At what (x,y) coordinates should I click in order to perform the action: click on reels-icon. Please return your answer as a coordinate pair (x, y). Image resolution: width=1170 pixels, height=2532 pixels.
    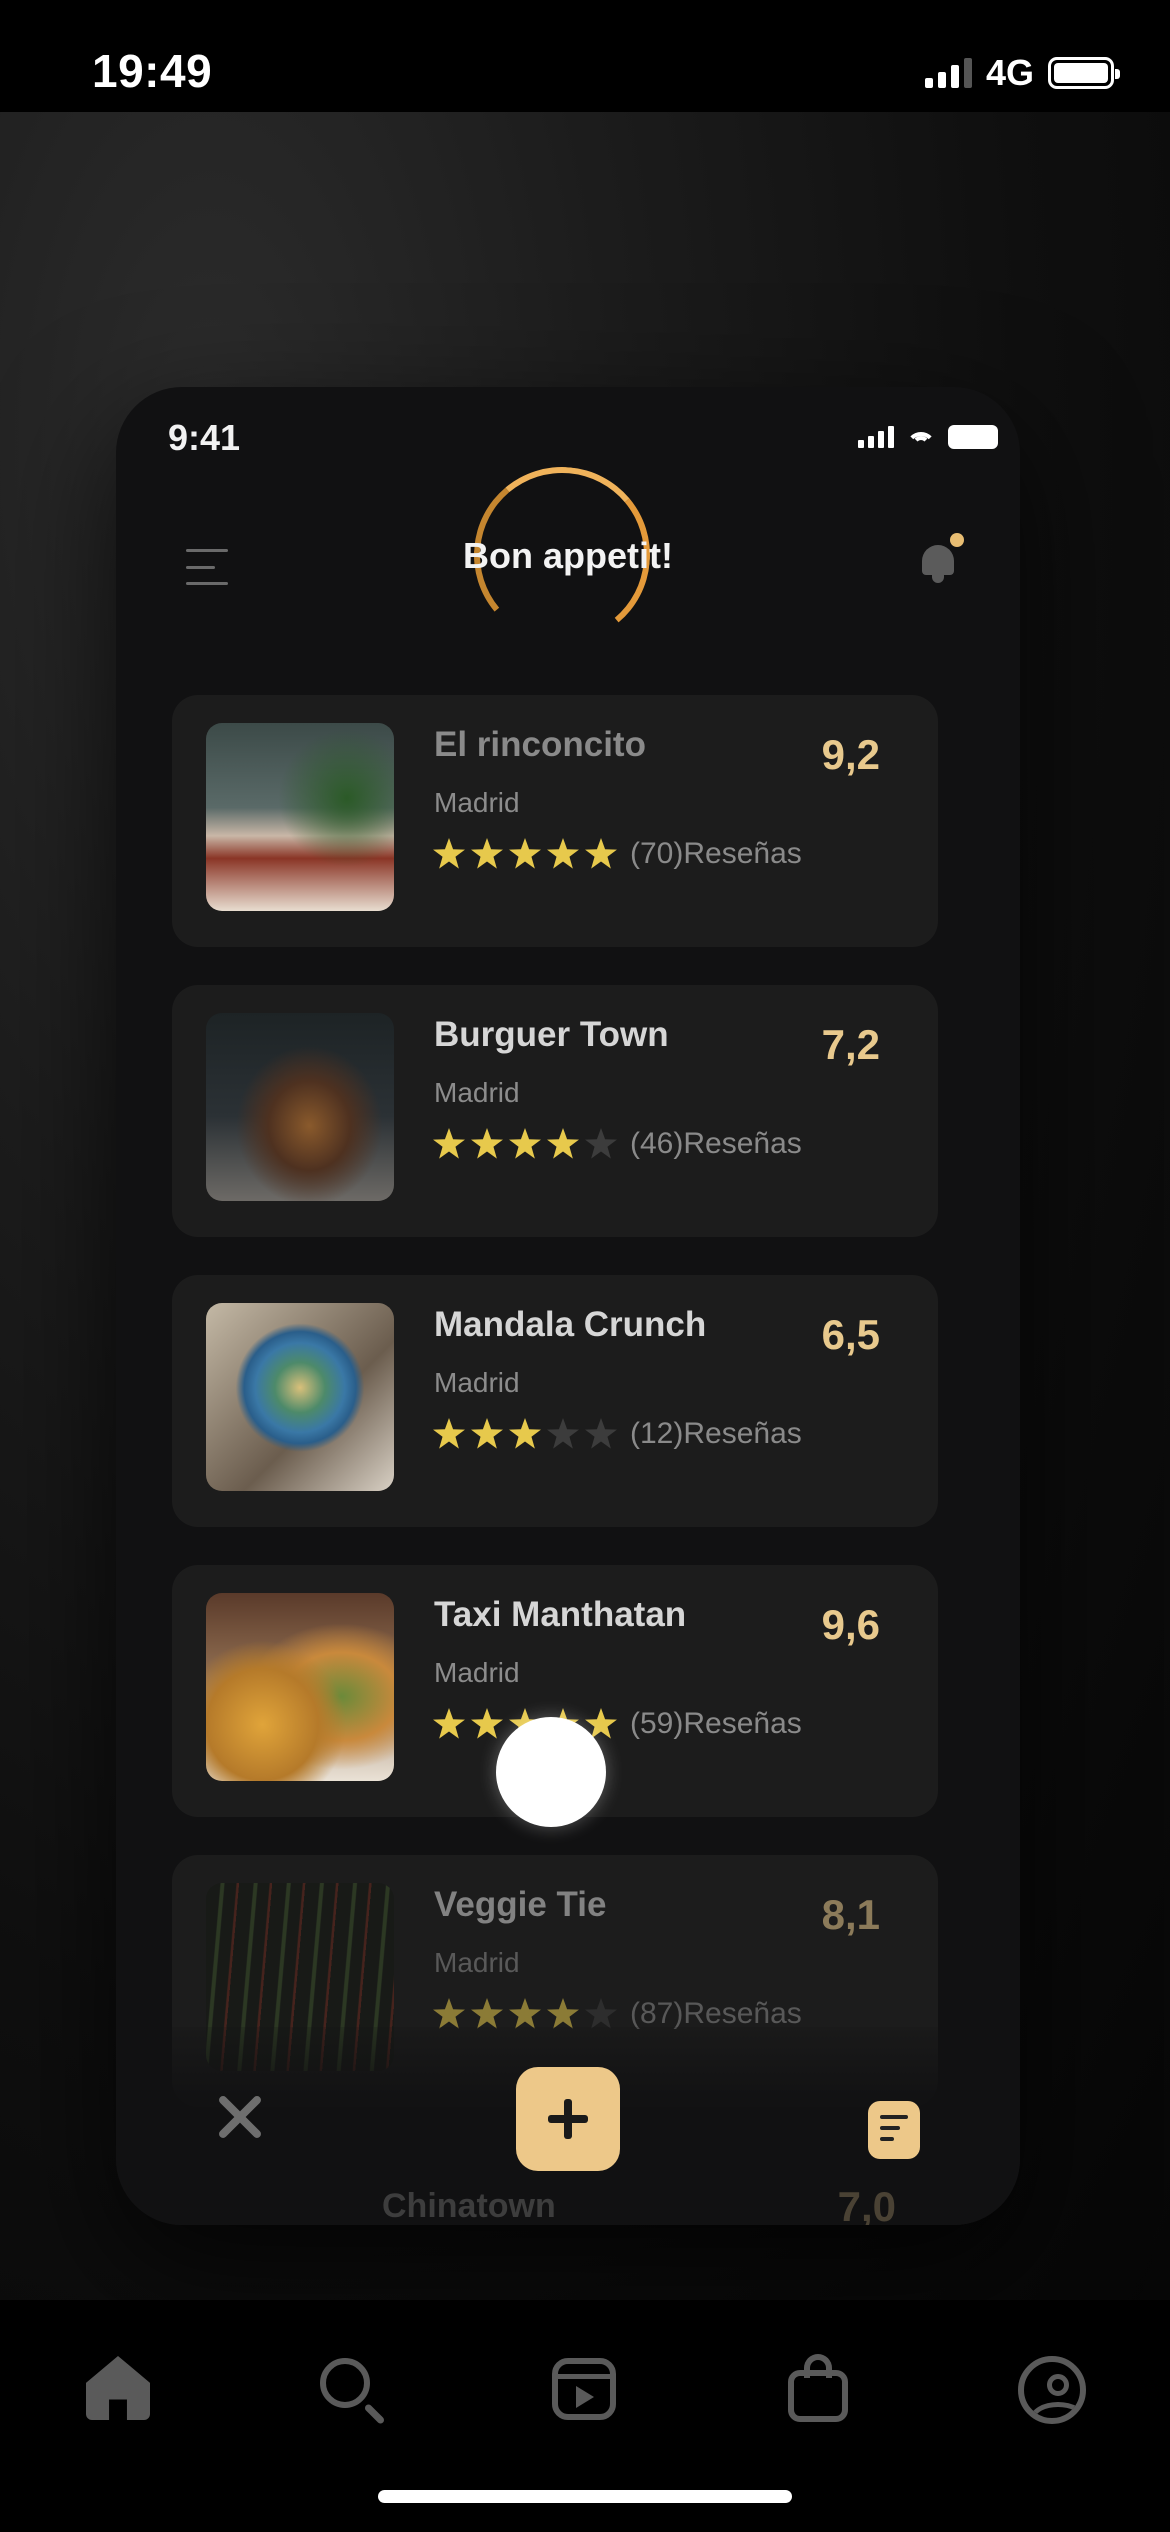
    Looking at the image, I should click on (584, 2390).